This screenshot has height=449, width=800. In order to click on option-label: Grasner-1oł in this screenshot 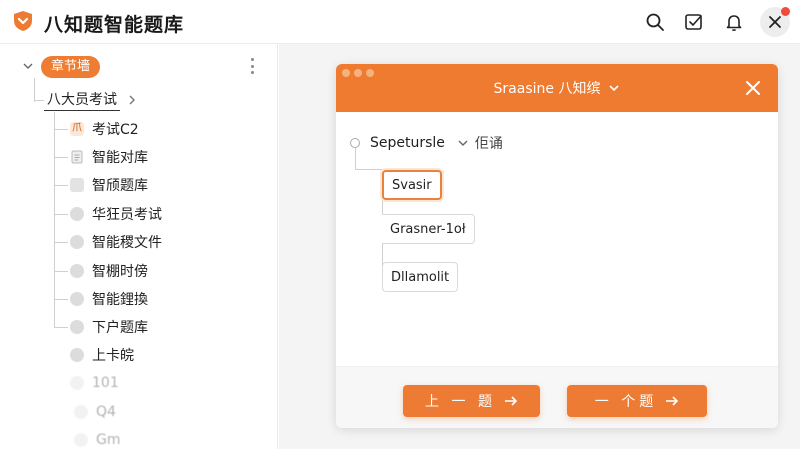, I will do `click(428, 229)`.